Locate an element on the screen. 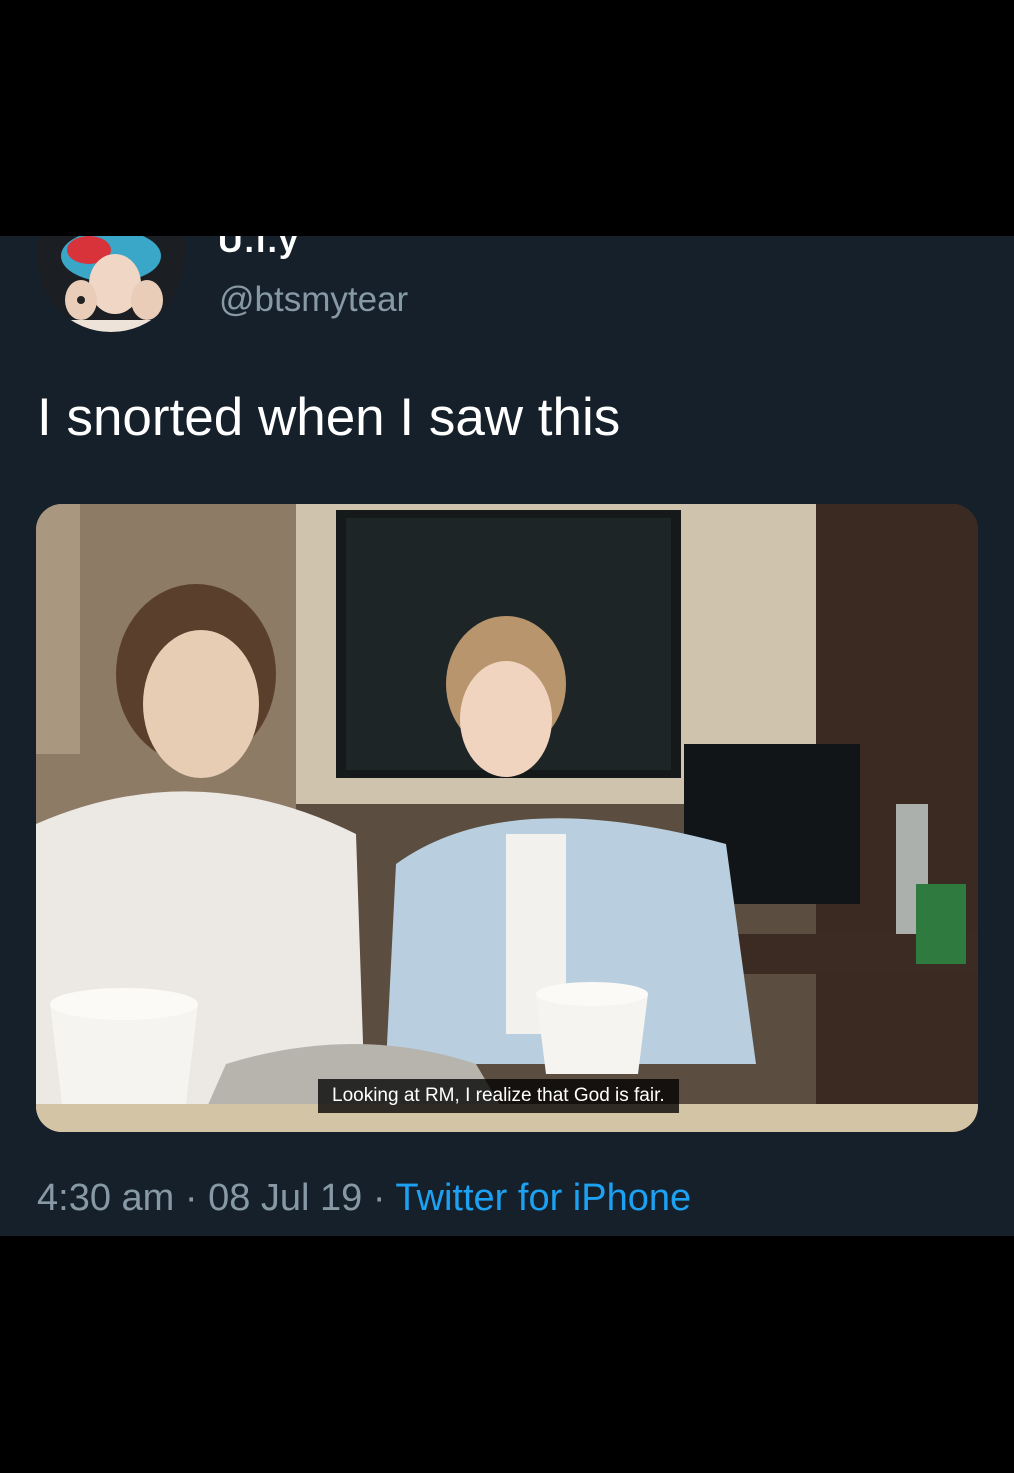  tweet-source-link: Twitter for iPhone is located at coordinates (543, 1198).